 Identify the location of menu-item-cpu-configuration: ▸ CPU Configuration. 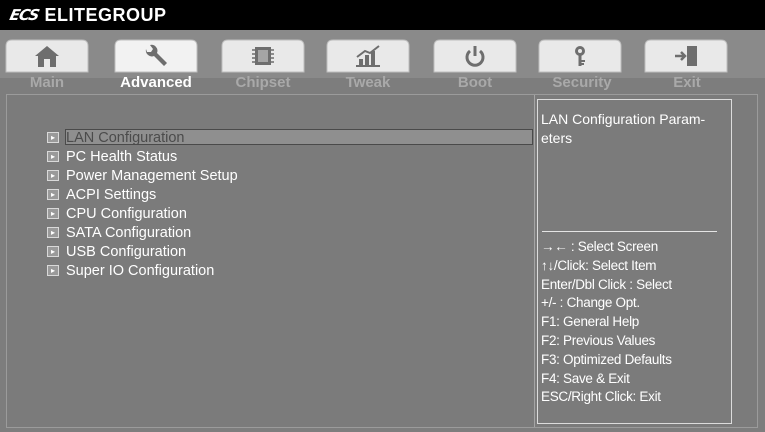
(142, 213).